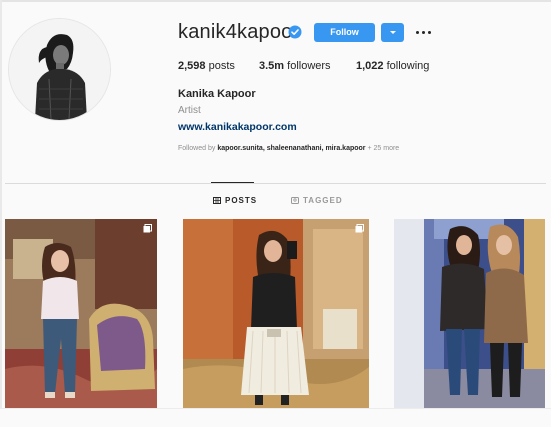  I want to click on post-3-image, so click(469, 313).